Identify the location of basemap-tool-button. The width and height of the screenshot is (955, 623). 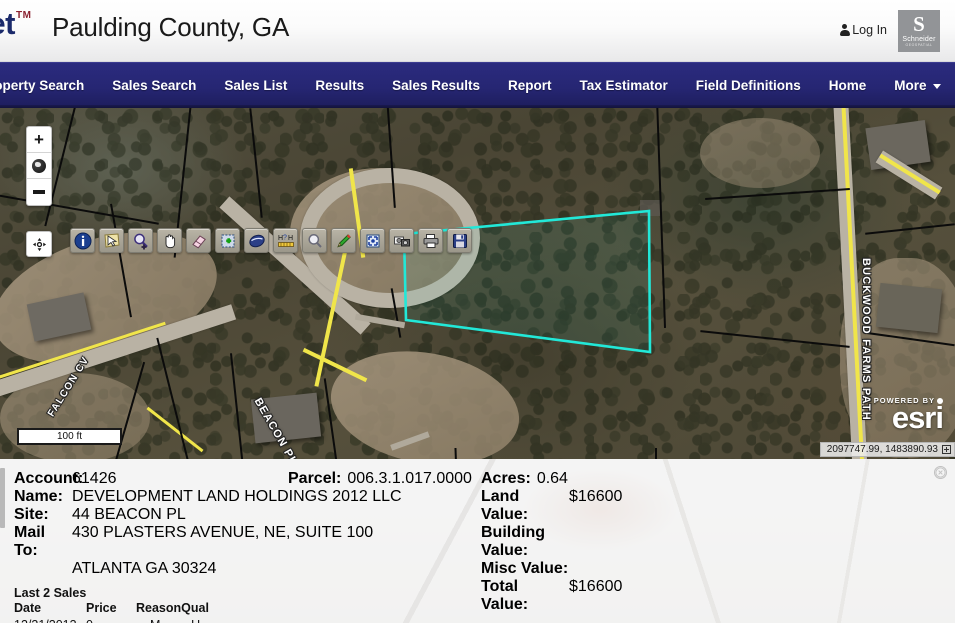
(256, 240).